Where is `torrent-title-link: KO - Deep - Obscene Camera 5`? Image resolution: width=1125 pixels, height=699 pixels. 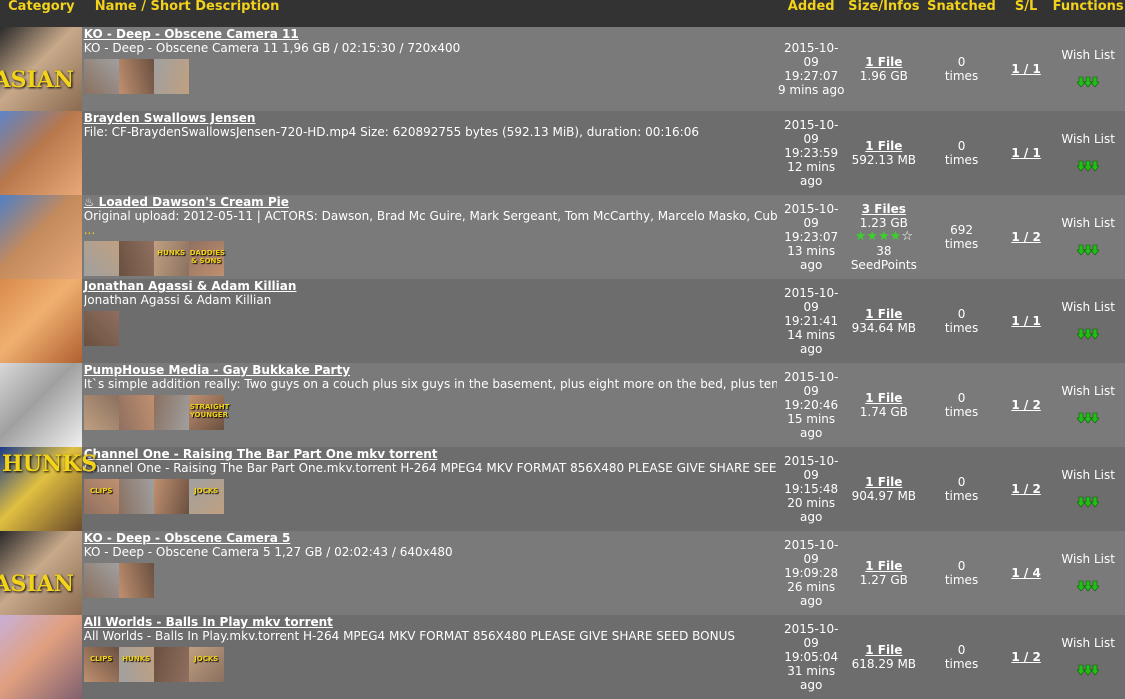
torrent-title-link: KO - Deep - Obscene Camera 5 is located at coordinates (430, 538).